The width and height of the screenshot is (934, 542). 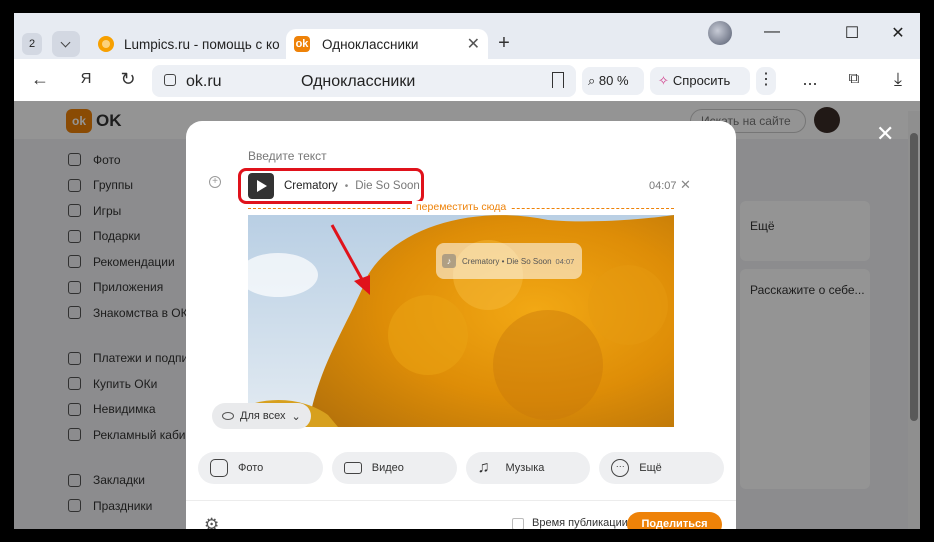 I want to click on address-bar: ok.ru Одноклассники, so click(x=364, y=81).